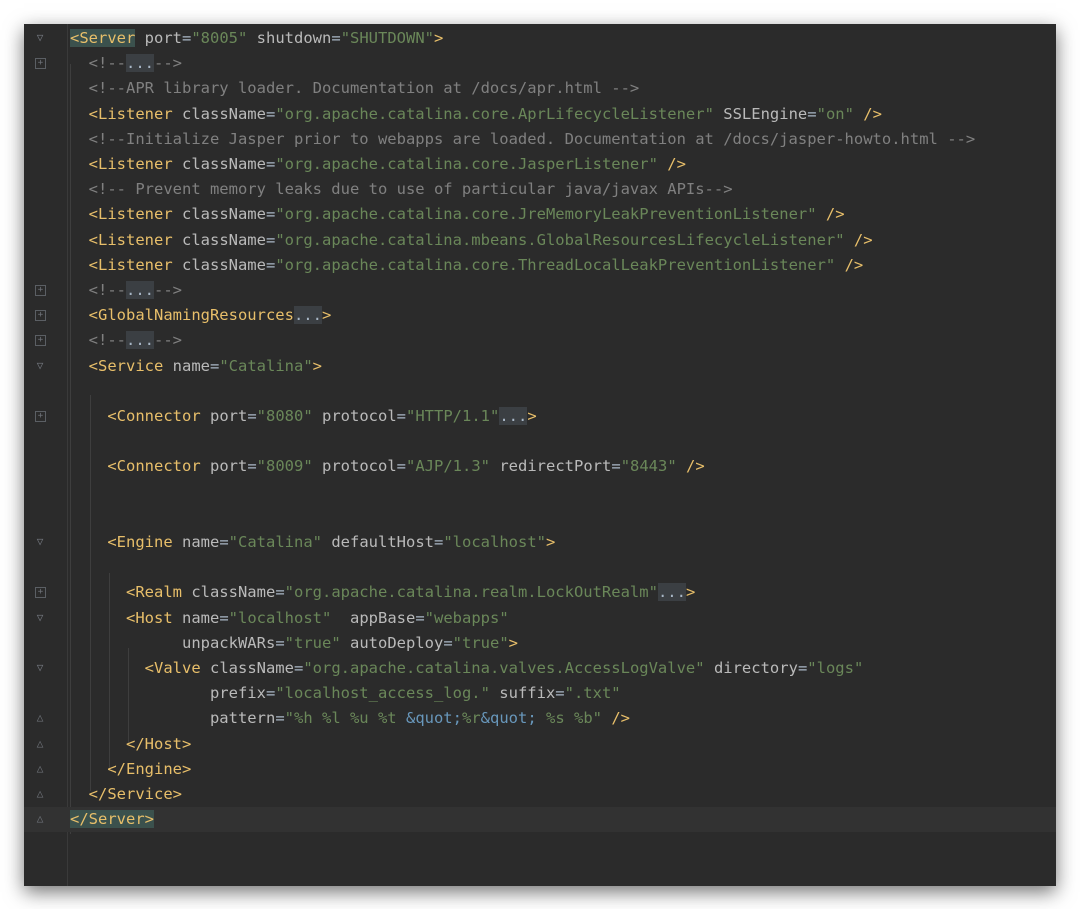 This screenshot has width=1080, height=909. I want to click on code-line: unpackWARs="true" autoDeploy="true">, so click(540, 643).